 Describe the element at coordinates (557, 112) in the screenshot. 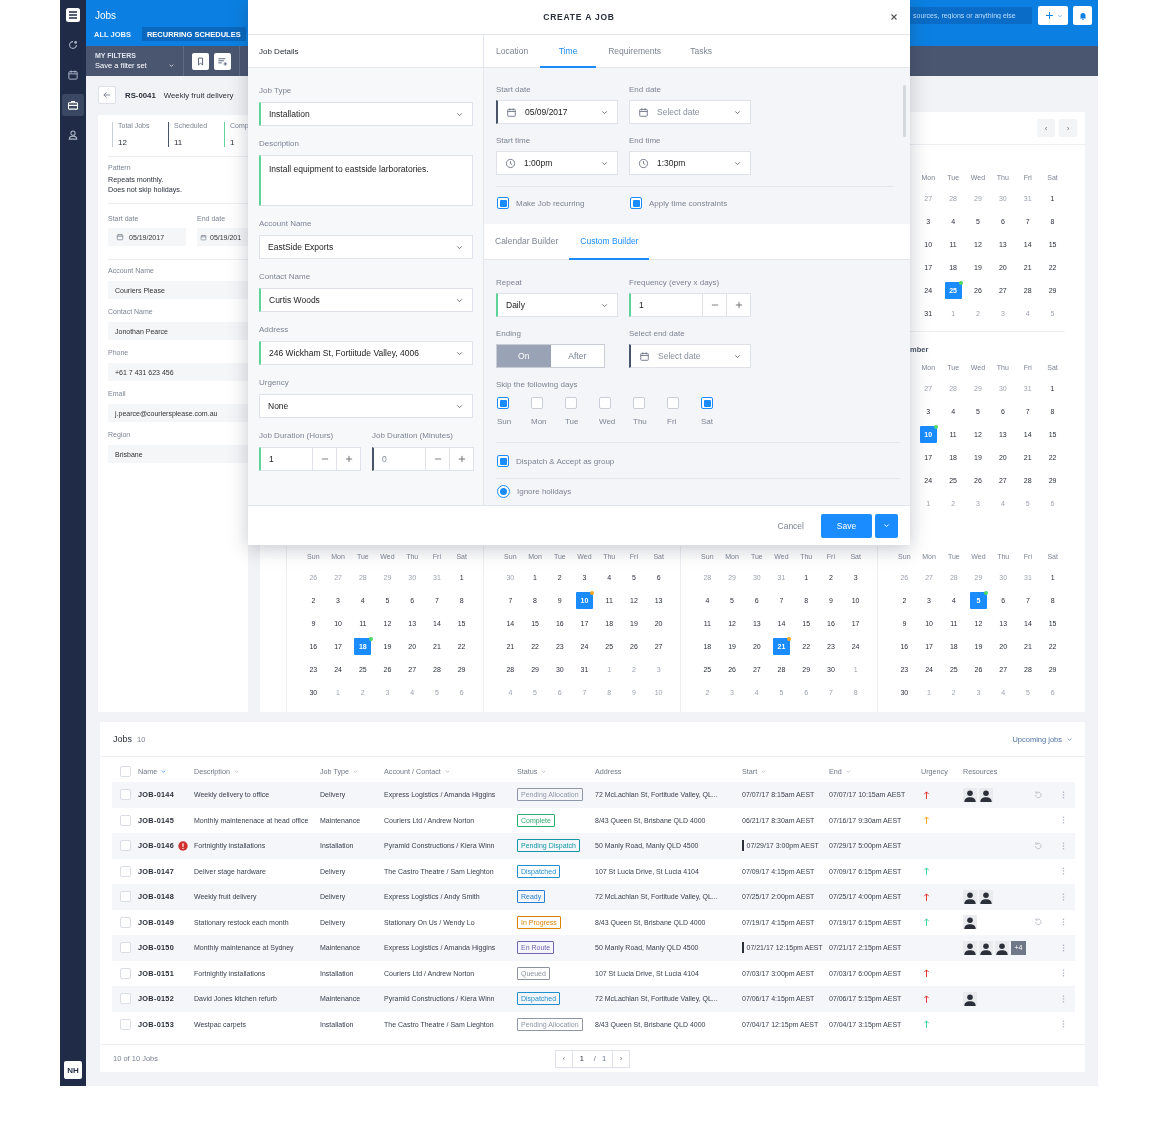

I see `date-field: 05/09/2017` at that location.